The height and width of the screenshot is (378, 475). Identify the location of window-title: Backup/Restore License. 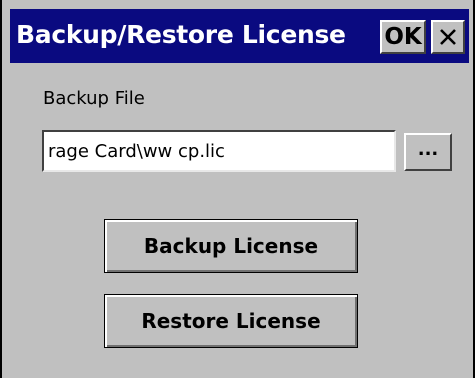
(181, 34).